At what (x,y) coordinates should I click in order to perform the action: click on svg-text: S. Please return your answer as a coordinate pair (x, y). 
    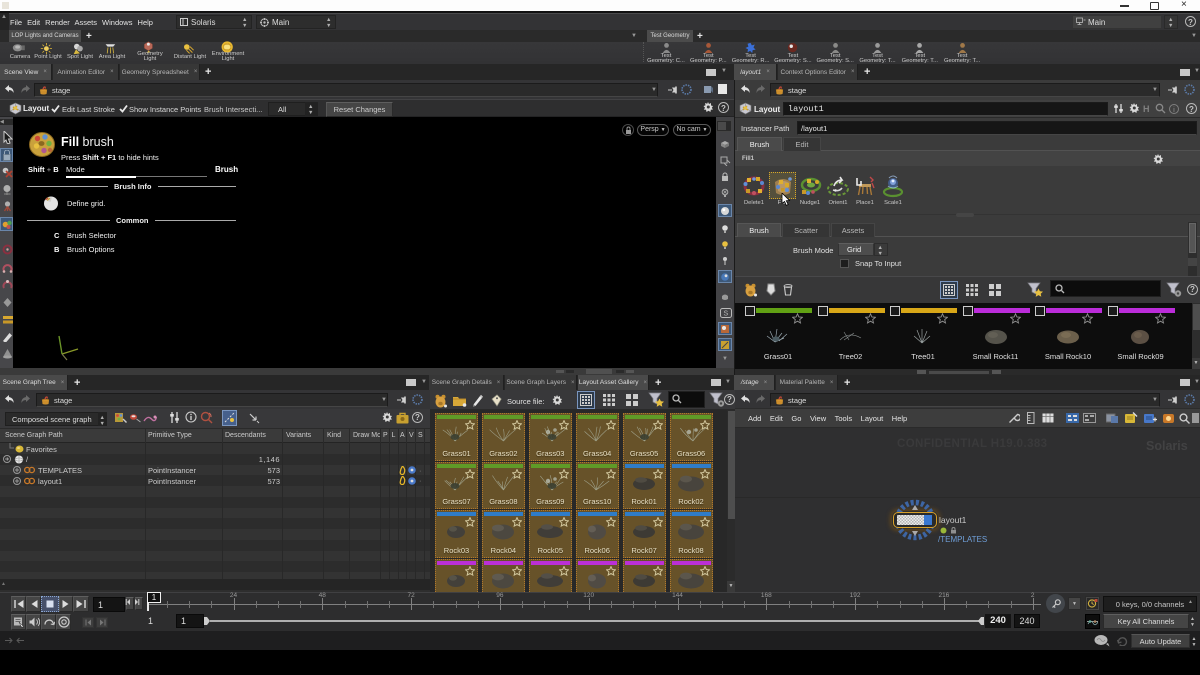
    Looking at the image, I should click on (726, 314).